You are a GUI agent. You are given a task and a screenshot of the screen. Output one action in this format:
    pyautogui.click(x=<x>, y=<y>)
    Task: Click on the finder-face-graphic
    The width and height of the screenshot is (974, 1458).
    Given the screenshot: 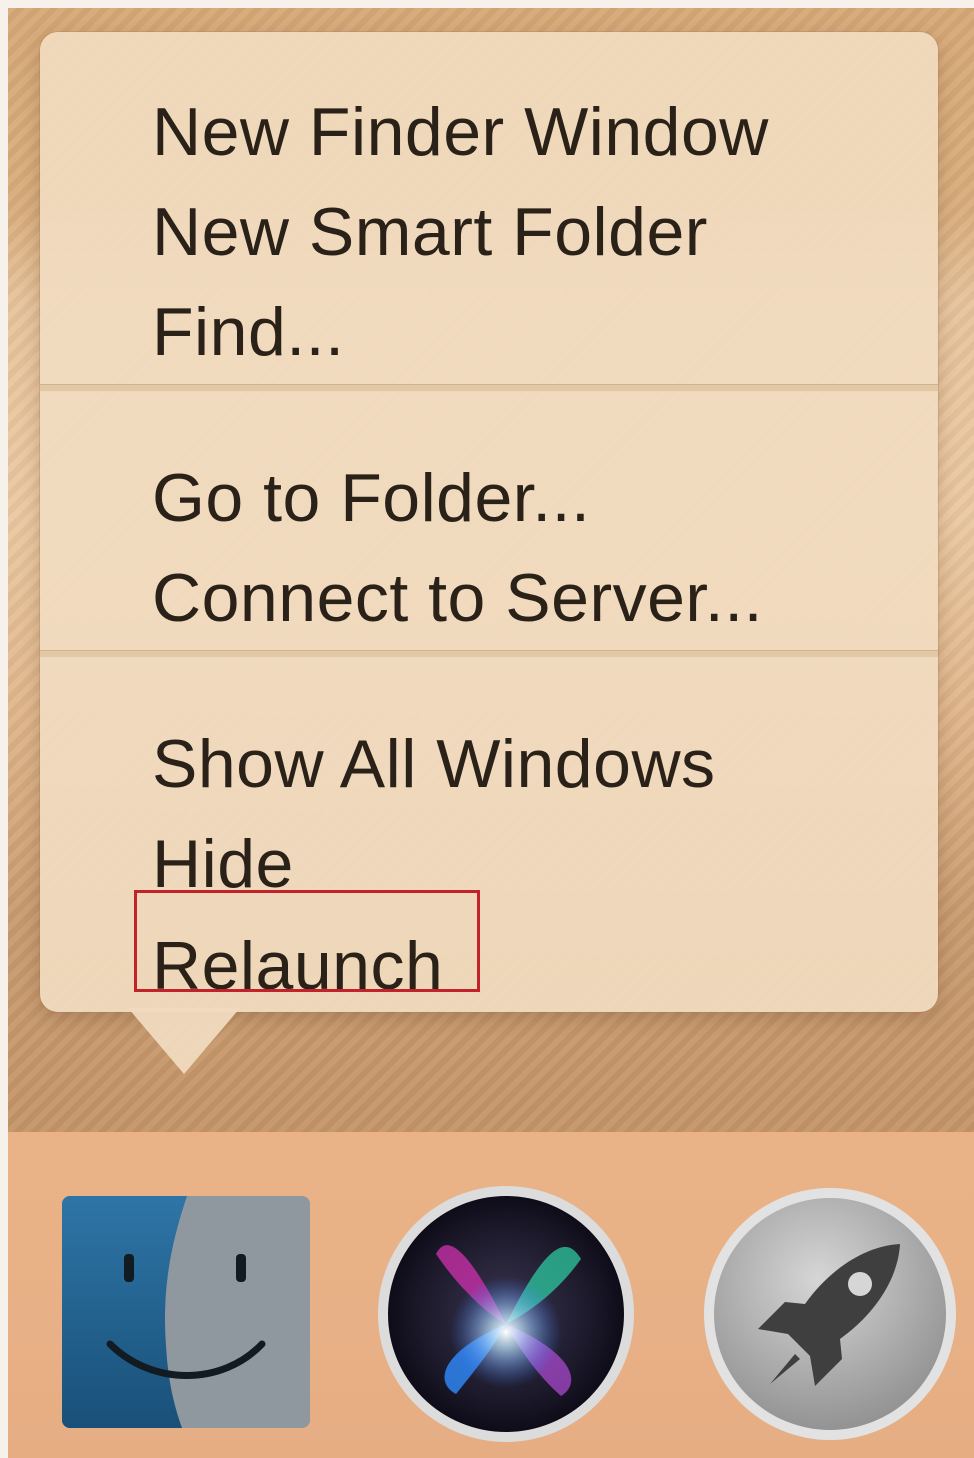 What is the action you would take?
    pyautogui.click(x=186, y=1312)
    